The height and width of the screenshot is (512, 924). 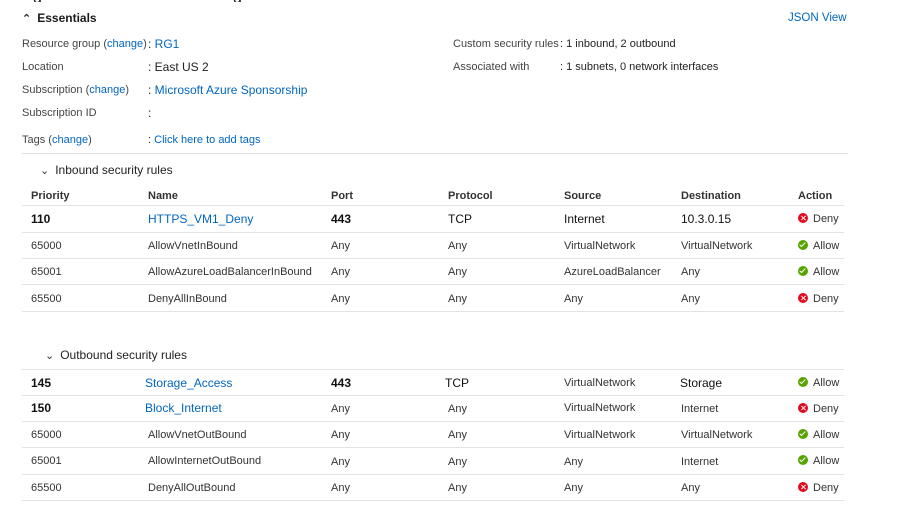 What do you see at coordinates (462, 1) in the screenshot?
I see `cropped-header-text: g g` at bounding box center [462, 1].